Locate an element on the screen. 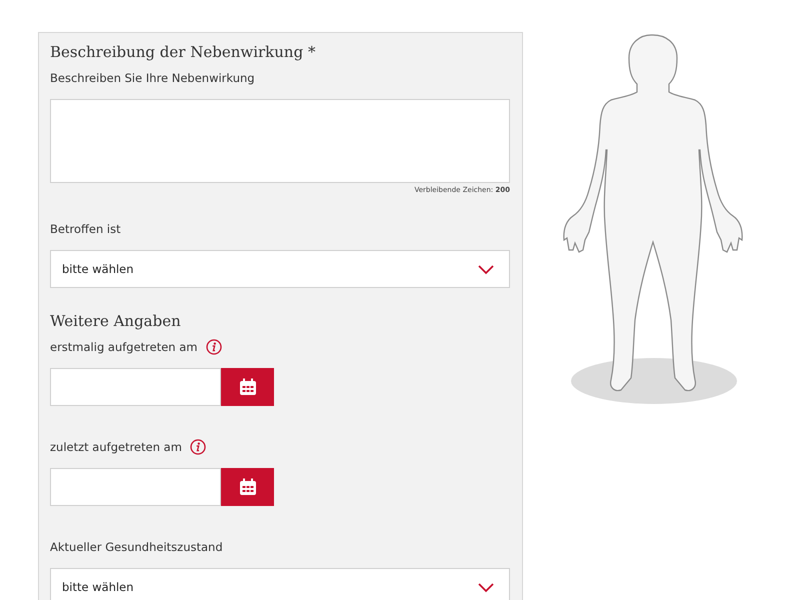 The image size is (800, 600). field-label: erstmalig aufgetreten am is located at coordinates (124, 347).